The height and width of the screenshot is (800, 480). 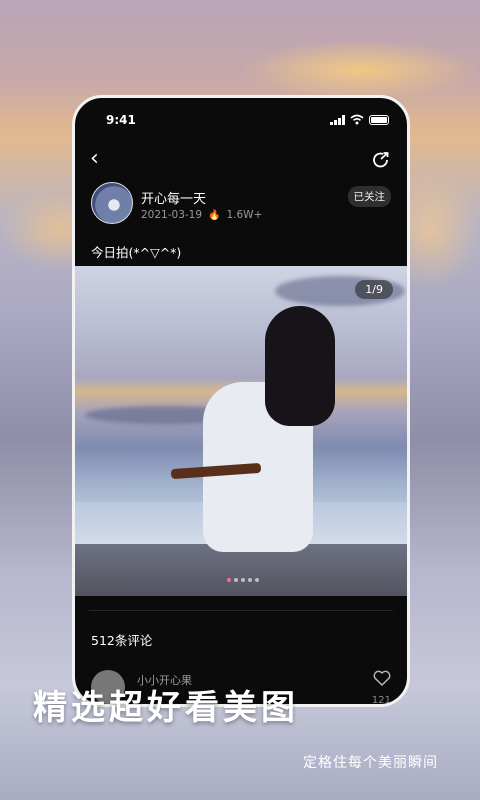 What do you see at coordinates (382, 678) in the screenshot?
I see `heart-icon` at bounding box center [382, 678].